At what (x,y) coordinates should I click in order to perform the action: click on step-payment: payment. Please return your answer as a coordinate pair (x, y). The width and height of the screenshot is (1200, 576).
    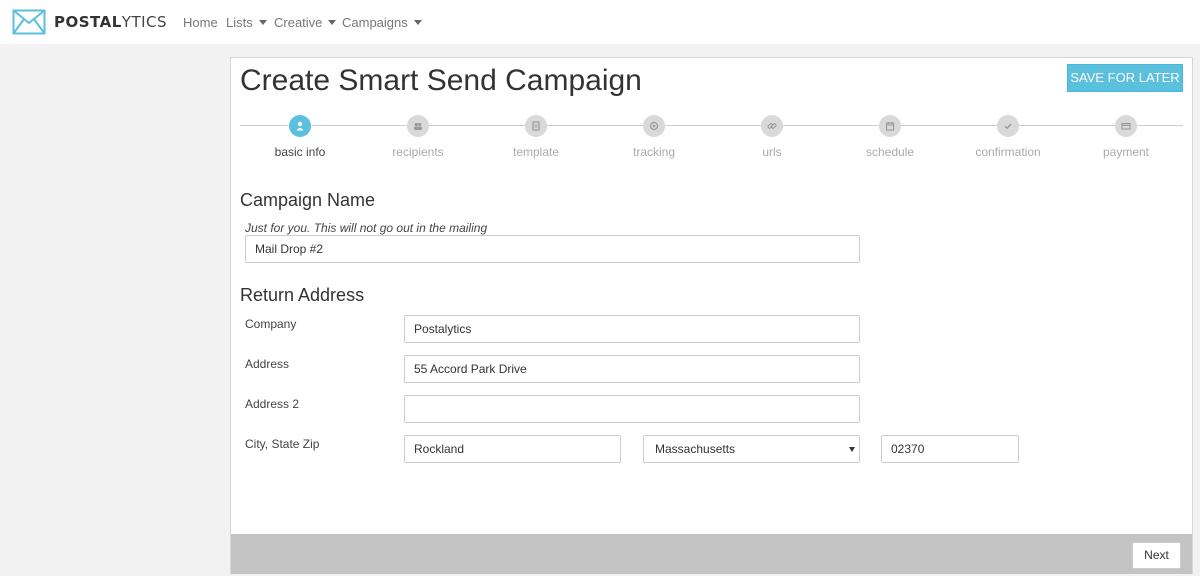
    Looking at the image, I should click on (1126, 137).